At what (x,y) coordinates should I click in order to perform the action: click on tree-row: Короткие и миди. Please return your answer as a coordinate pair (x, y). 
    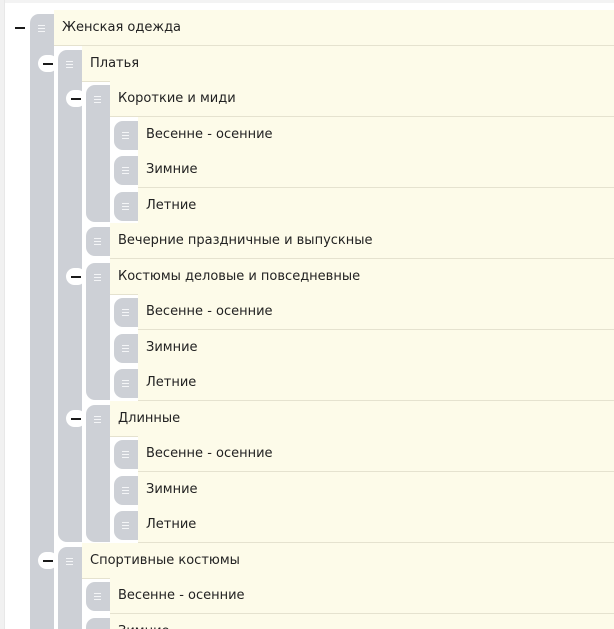
    Looking at the image, I should click on (307, 99).